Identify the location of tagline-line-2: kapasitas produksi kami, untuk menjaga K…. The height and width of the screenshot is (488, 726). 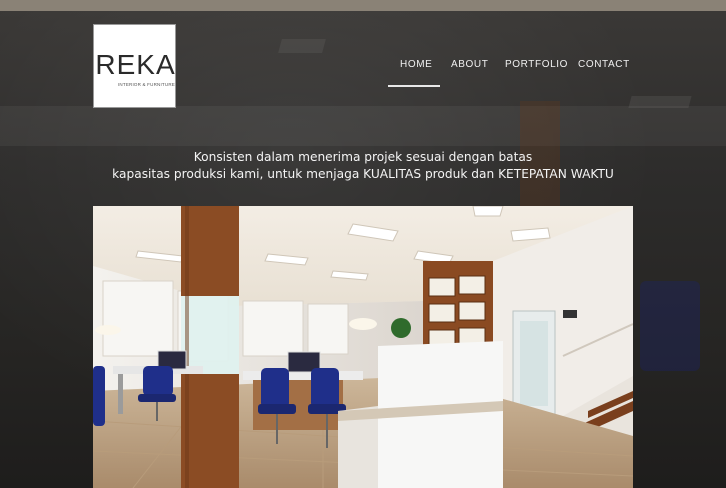
(363, 174).